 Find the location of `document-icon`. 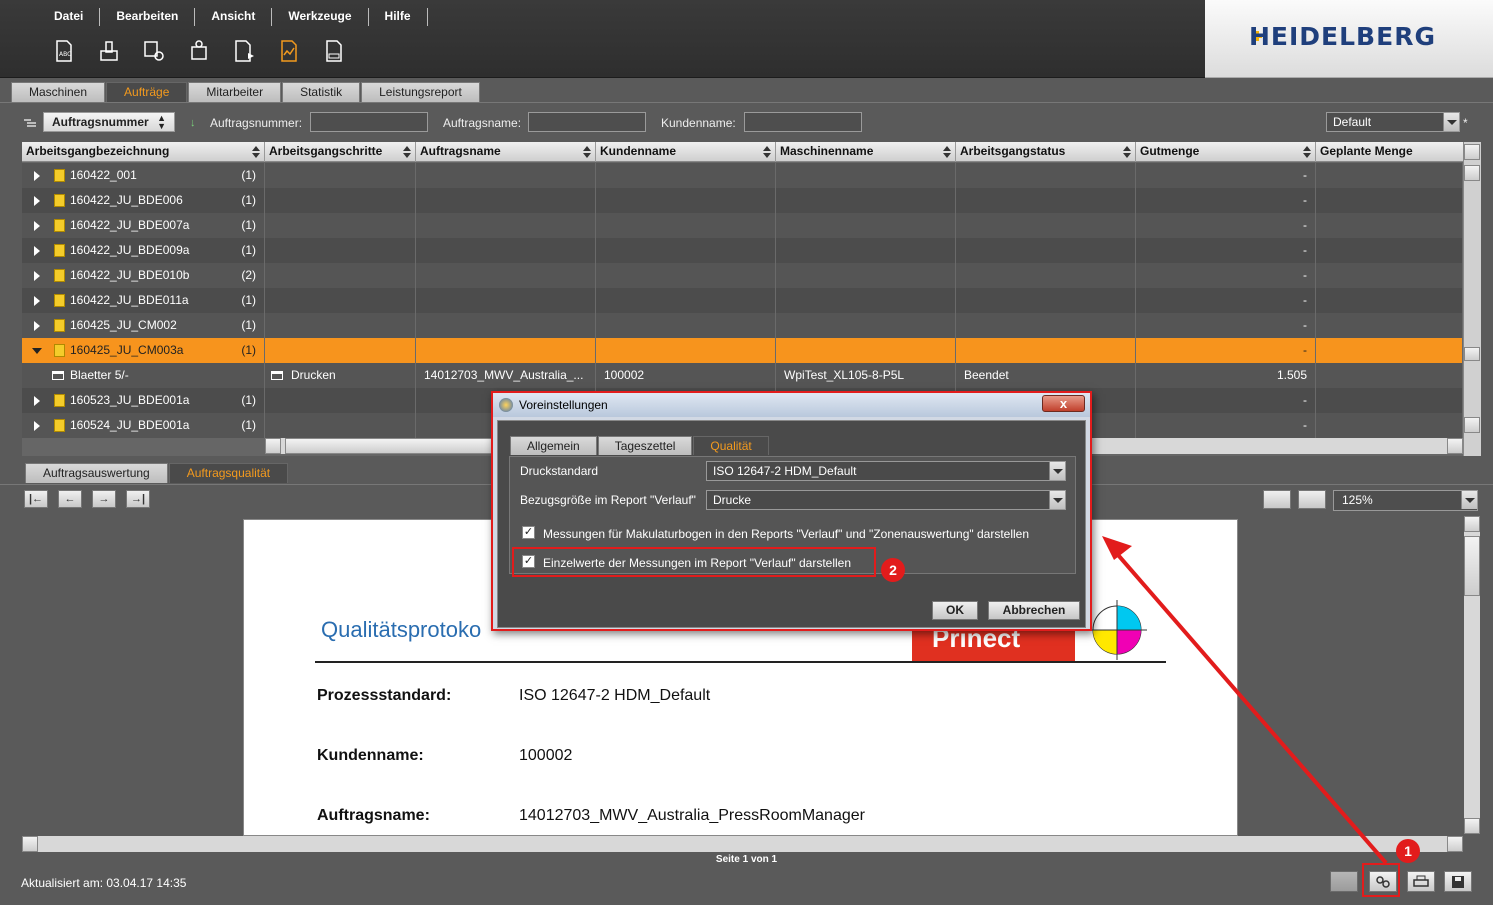

document-icon is located at coordinates (334, 51).